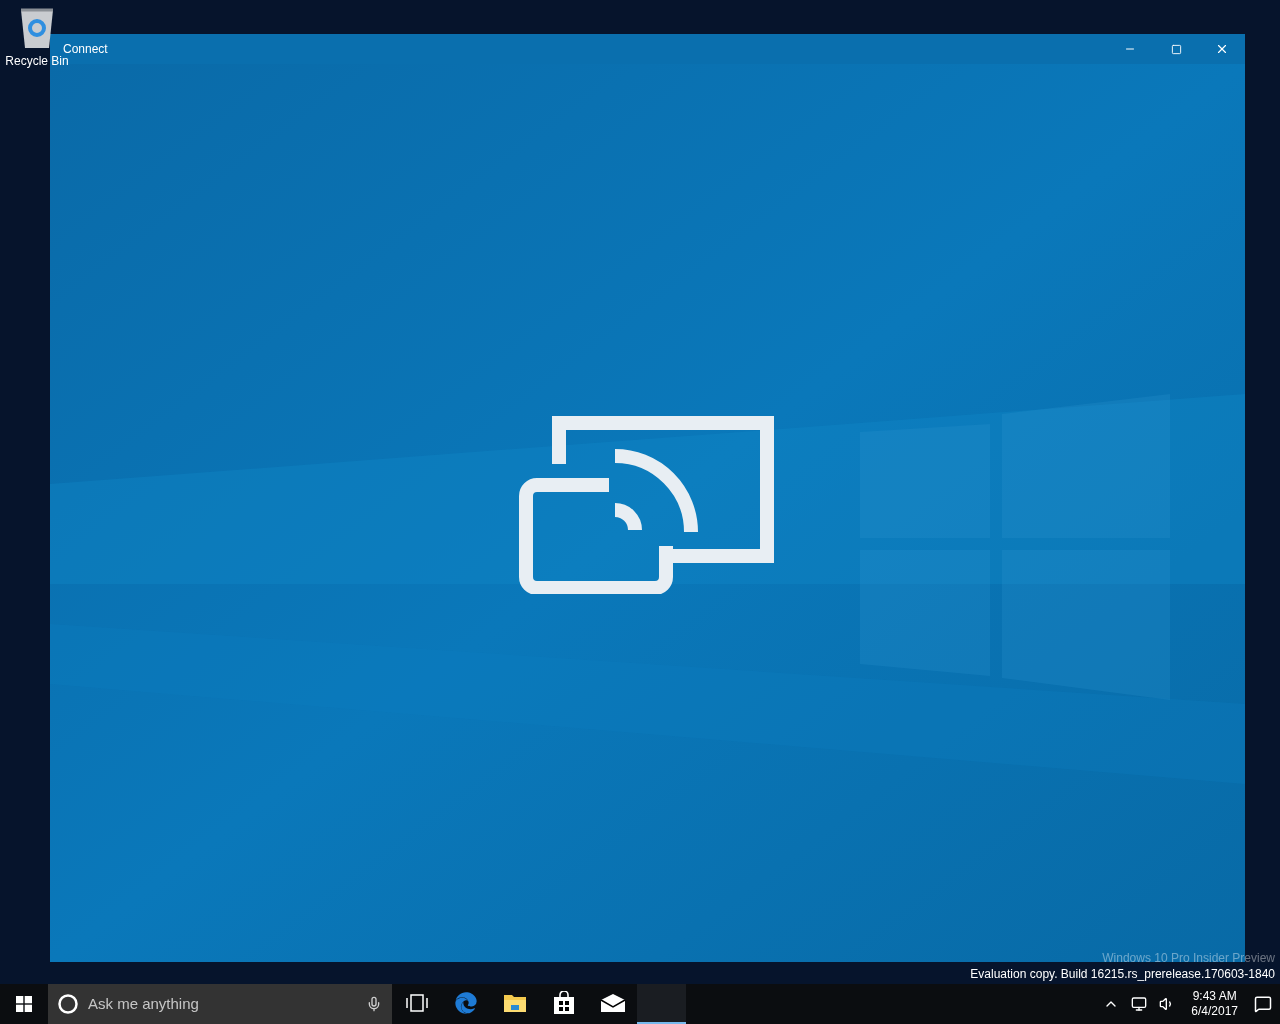 The height and width of the screenshot is (1024, 1280). I want to click on microphone-icon, so click(374, 1004).